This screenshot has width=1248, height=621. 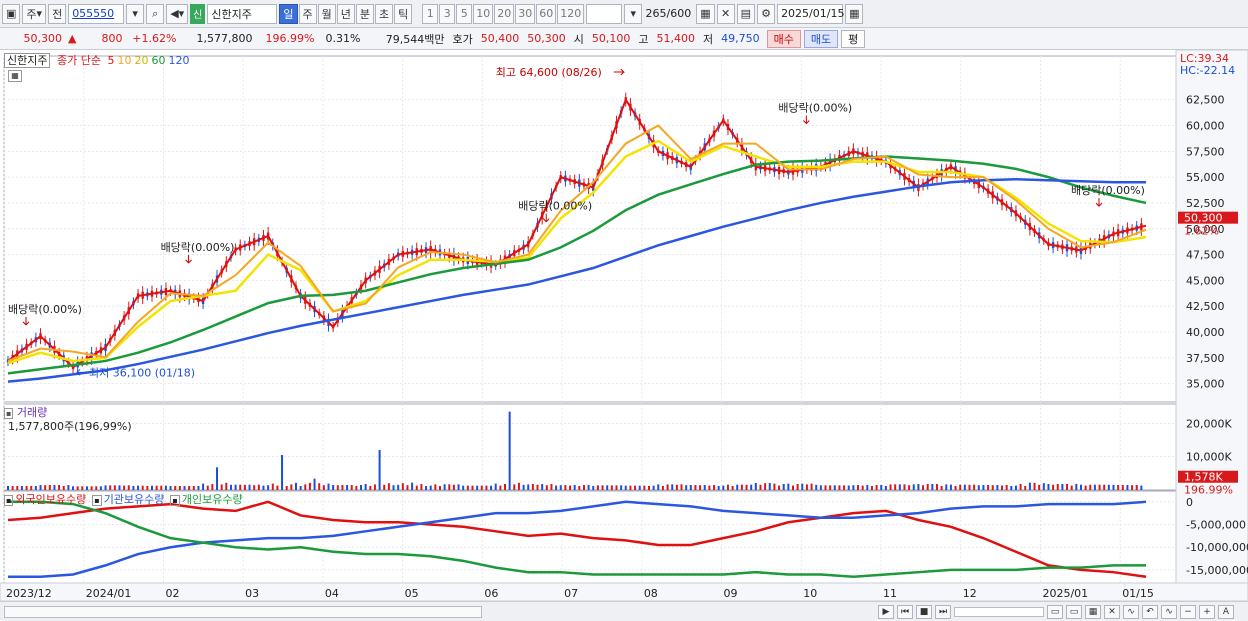 What do you see at coordinates (1169, 611) in the screenshot?
I see `chart-line-icon: ∿` at bounding box center [1169, 611].